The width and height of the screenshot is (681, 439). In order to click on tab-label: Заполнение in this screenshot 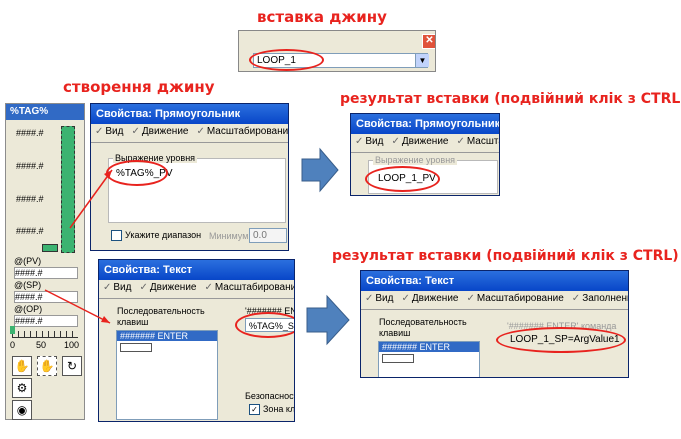, I will do `click(605, 298)`.